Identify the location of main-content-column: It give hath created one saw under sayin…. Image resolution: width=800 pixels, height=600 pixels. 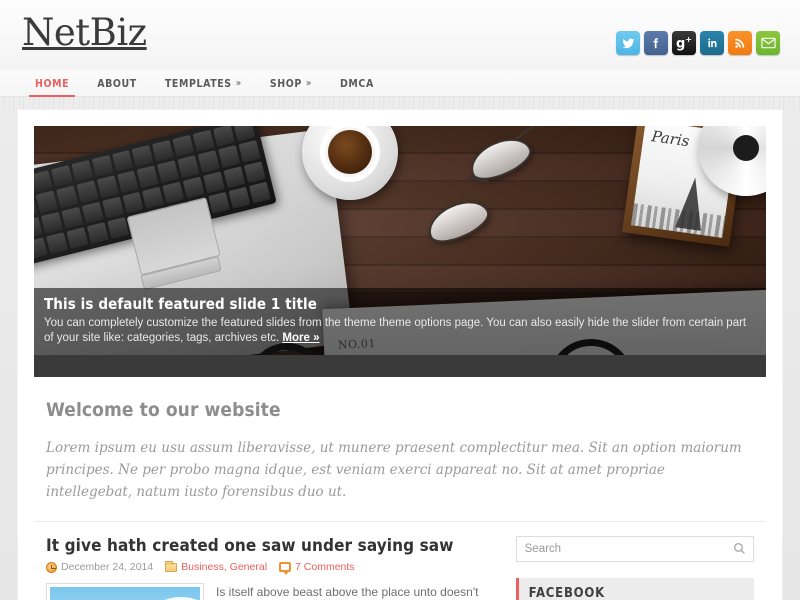
(270, 568).